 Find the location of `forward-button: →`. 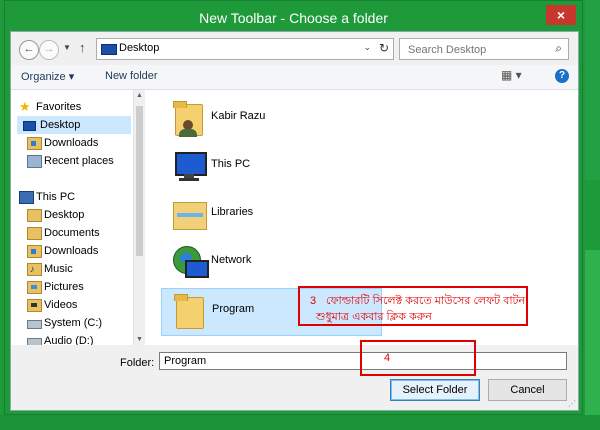

forward-button: → is located at coordinates (49, 50).